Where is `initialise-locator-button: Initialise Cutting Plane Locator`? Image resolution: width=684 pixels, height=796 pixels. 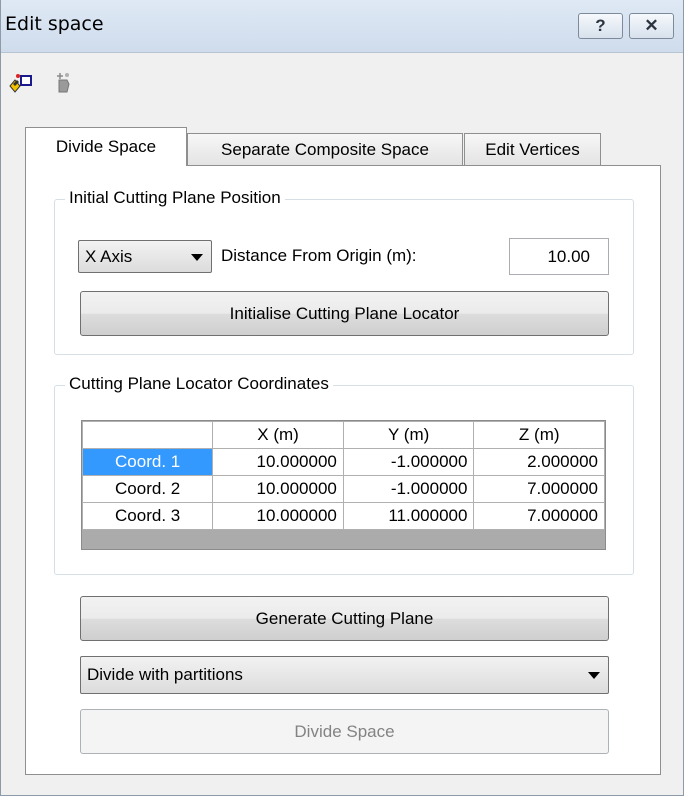 initialise-locator-button: Initialise Cutting Plane Locator is located at coordinates (344, 313).